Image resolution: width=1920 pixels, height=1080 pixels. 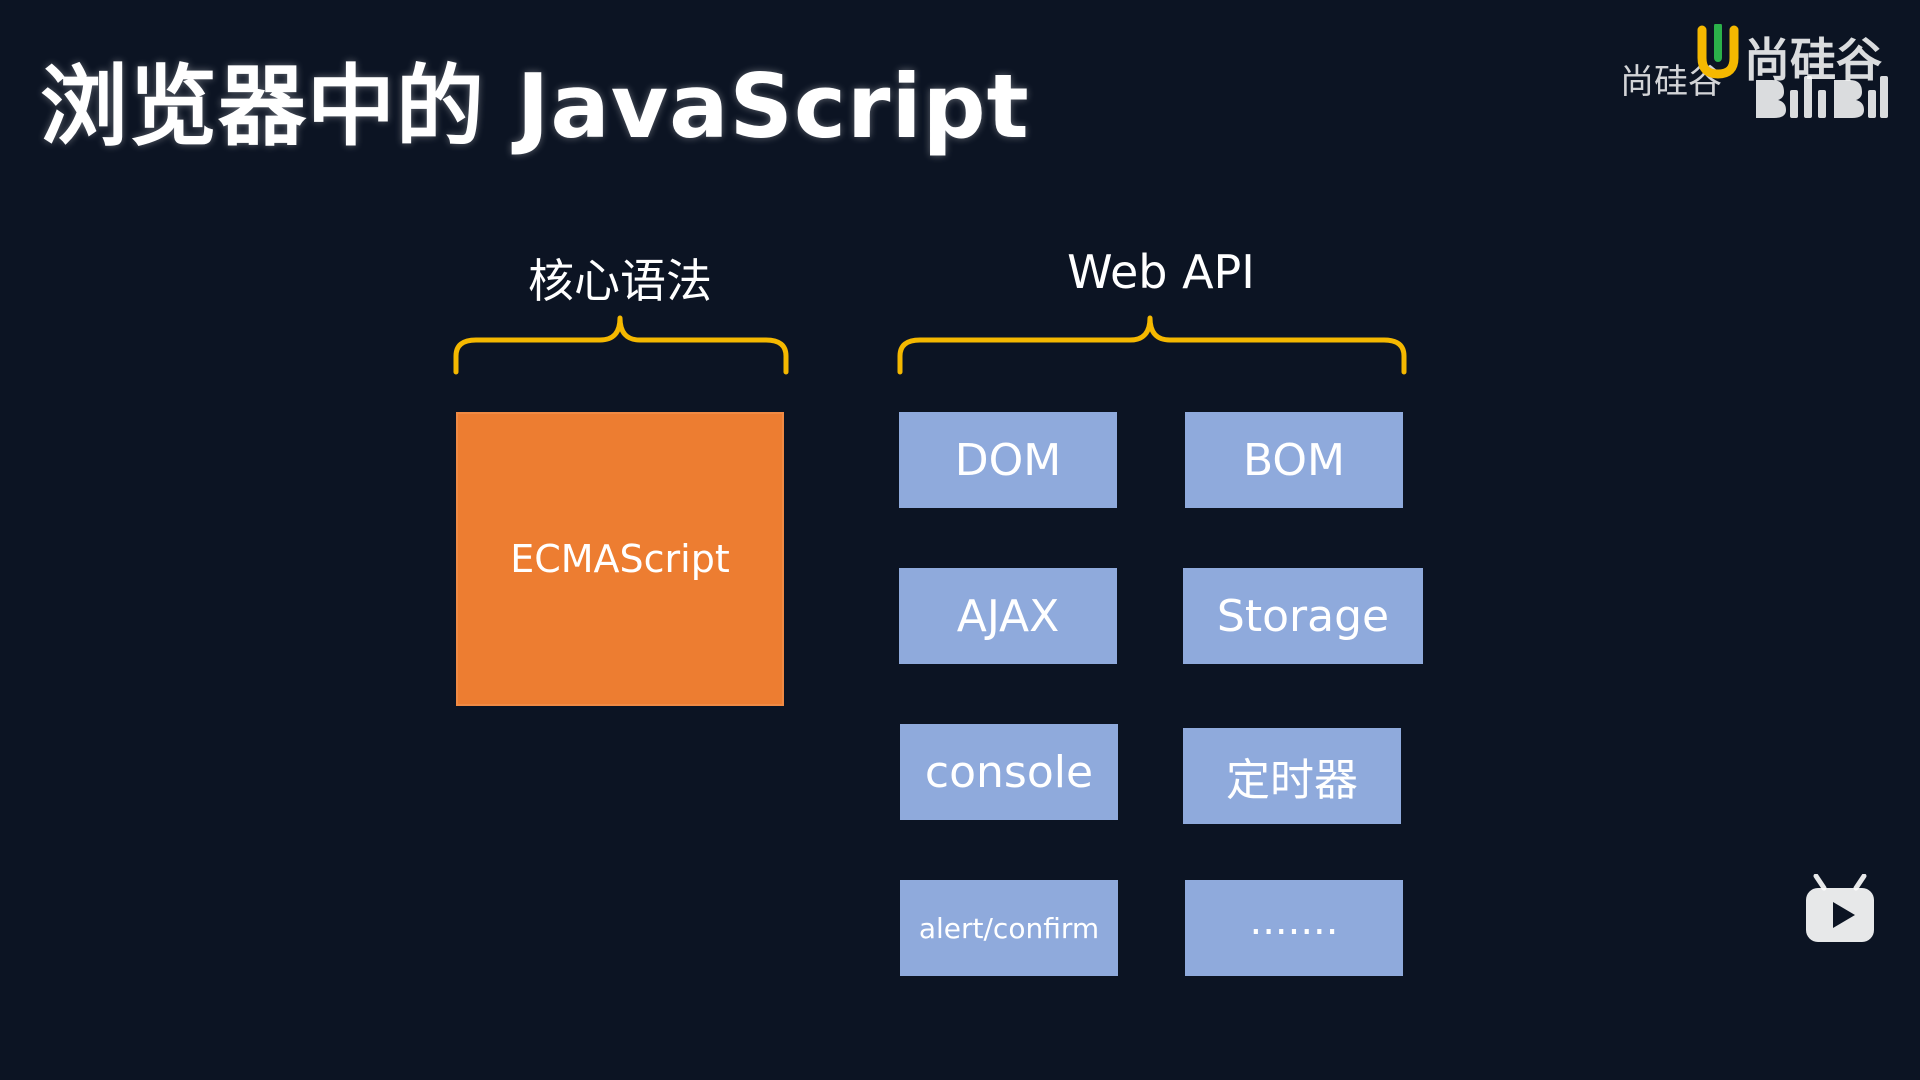 What do you see at coordinates (1718, 51) in the screenshot?
I see `shangguigu-logo-icon` at bounding box center [1718, 51].